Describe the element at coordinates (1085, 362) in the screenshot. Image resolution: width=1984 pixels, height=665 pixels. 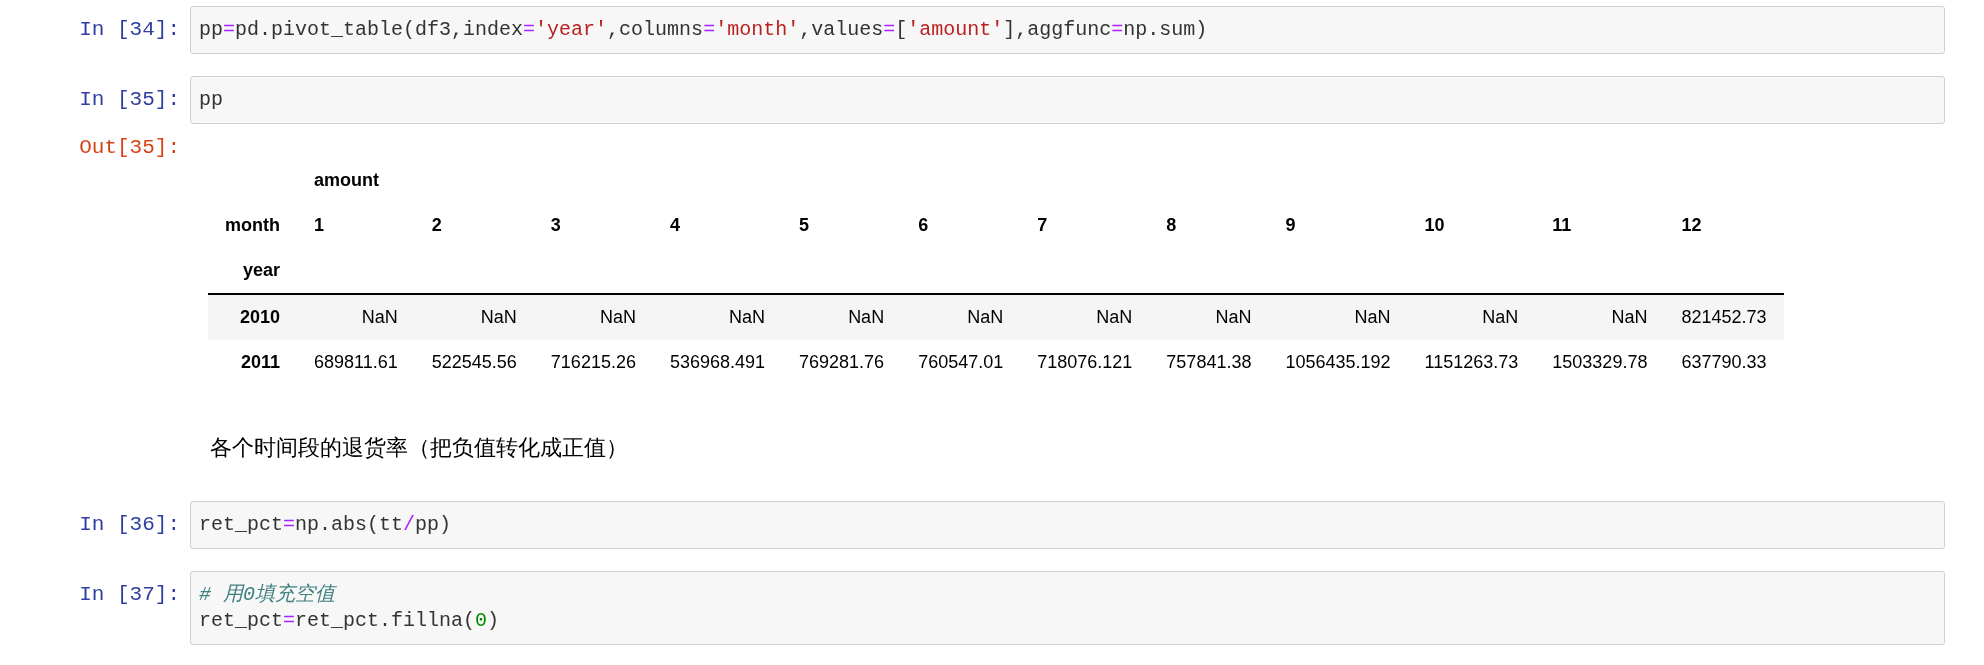
I see `table-cell: 718076.121` at that location.